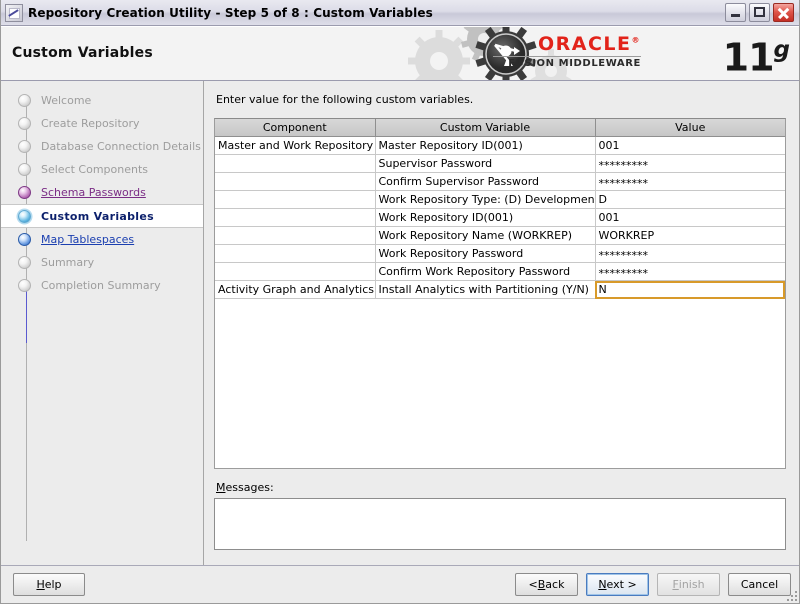  Describe the element at coordinates (609, 145) in the screenshot. I see `value-text: 001` at that location.